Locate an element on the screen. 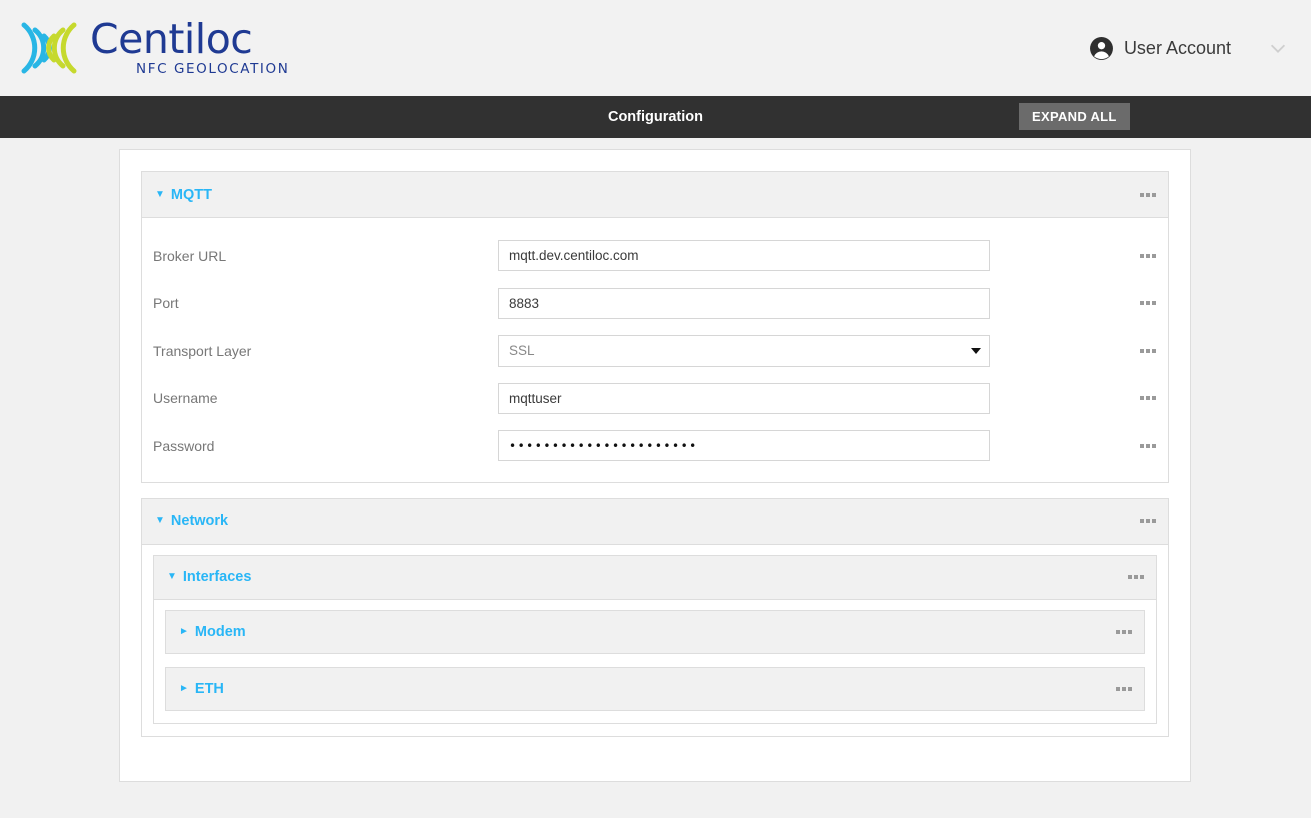  label-password: Password is located at coordinates (184, 445).